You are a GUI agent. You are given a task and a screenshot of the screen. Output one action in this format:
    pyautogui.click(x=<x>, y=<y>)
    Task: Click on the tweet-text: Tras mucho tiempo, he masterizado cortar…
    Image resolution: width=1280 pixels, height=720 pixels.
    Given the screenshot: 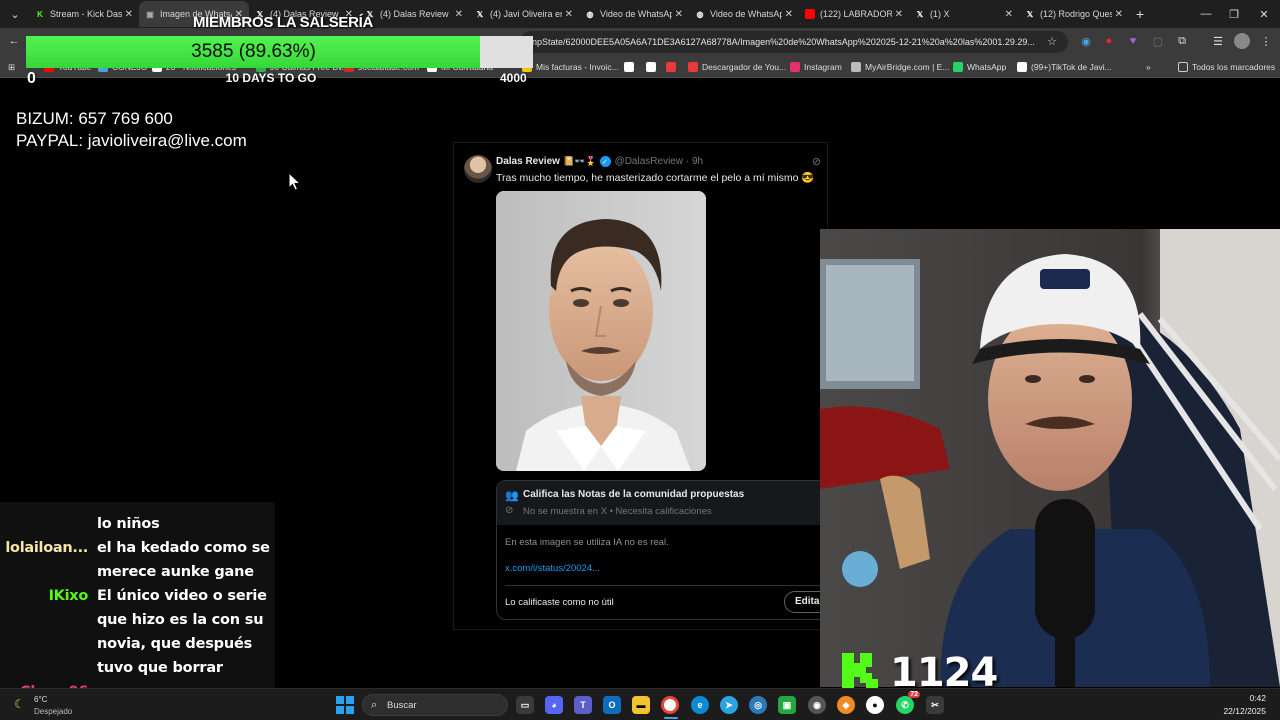 What is the action you would take?
    pyautogui.click(x=655, y=178)
    